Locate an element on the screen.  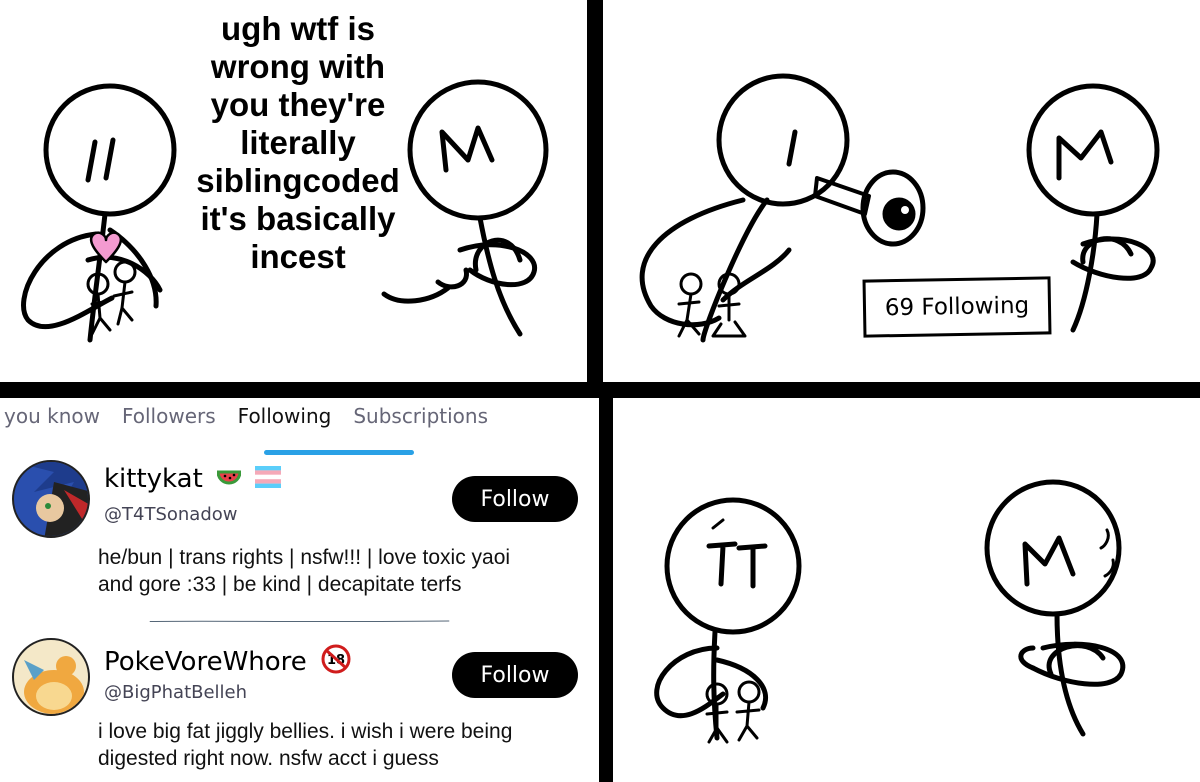
speech-line: literally is located at coordinates (298, 142).